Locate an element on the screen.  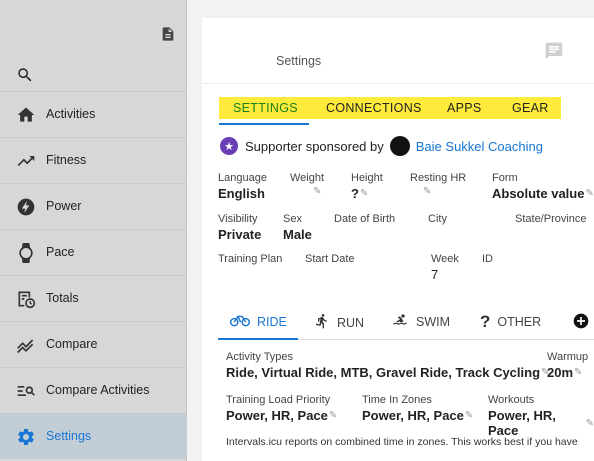
field-label: Language is located at coordinates (242, 178).